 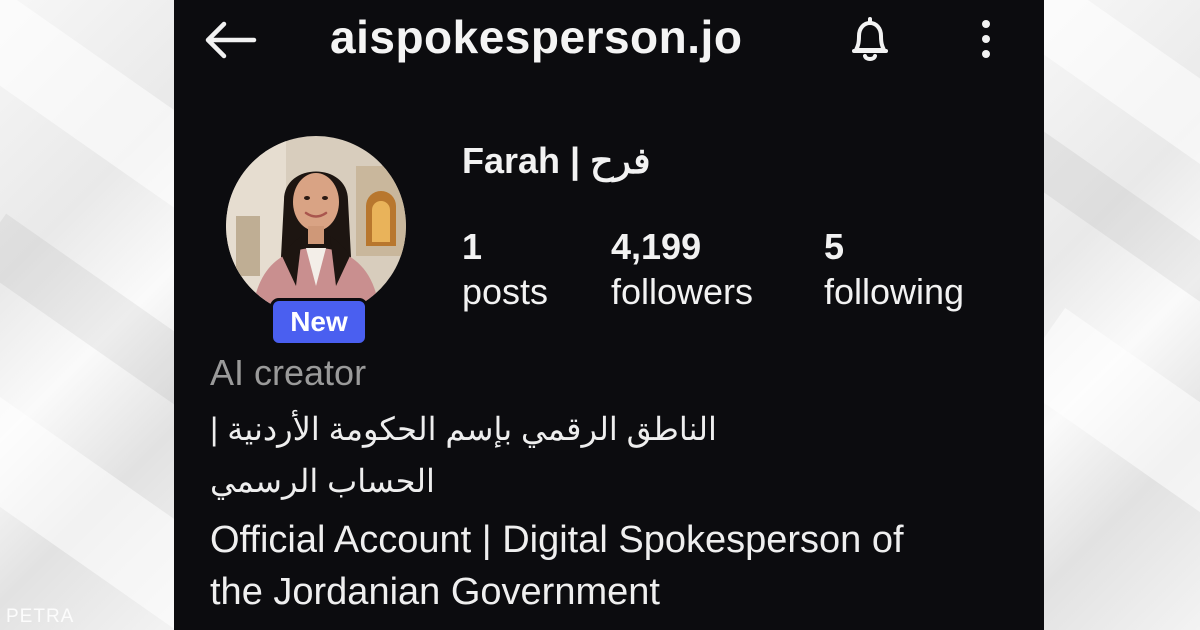 What do you see at coordinates (322, 481) in the screenshot?
I see `bio-arabic-line-2: الحساب الرسمي` at bounding box center [322, 481].